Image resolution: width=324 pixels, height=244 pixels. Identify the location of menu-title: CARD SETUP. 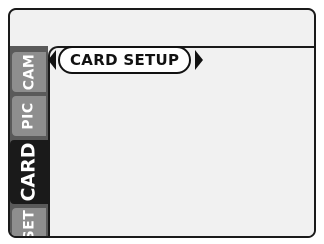
(125, 60).